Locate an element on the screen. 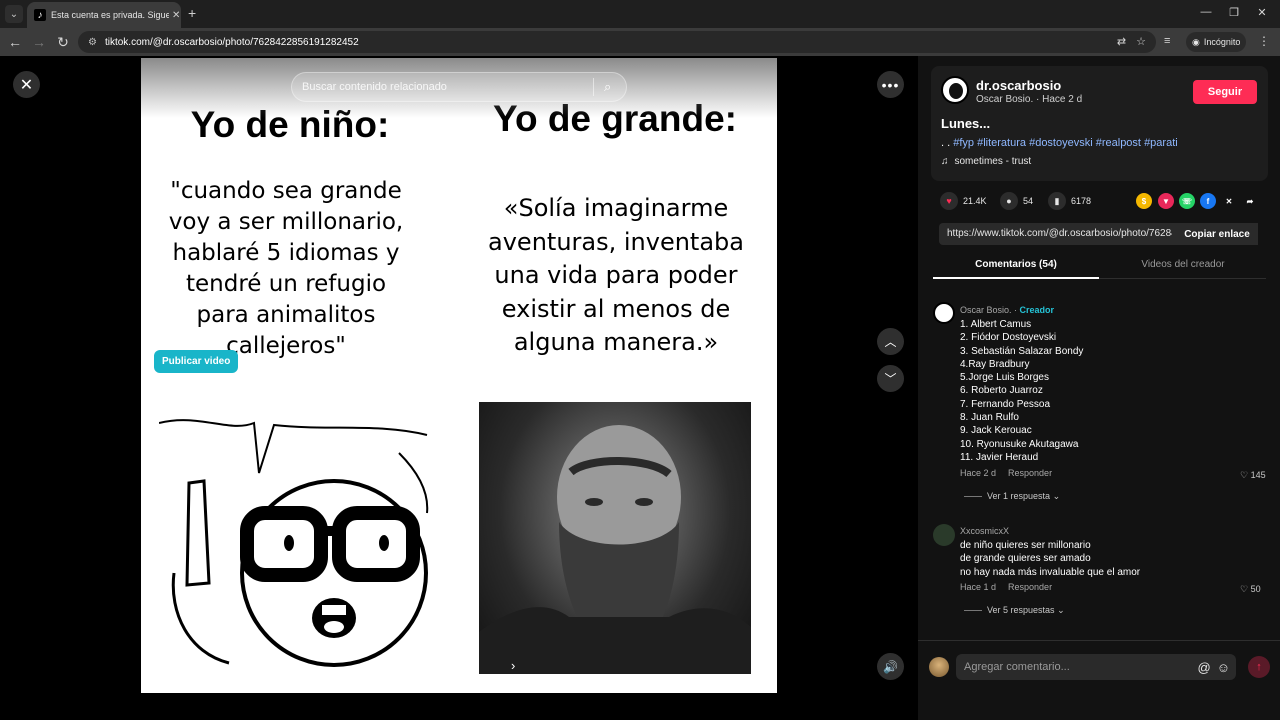 This screenshot has width=1280, height=720. comment-line: 8. Juan Rulfo is located at coordinates (989, 418).